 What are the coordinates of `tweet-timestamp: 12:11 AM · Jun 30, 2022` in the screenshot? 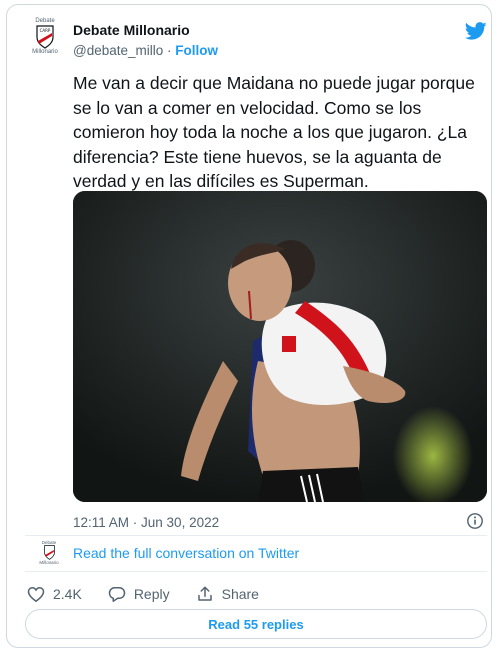 It's located at (146, 522).